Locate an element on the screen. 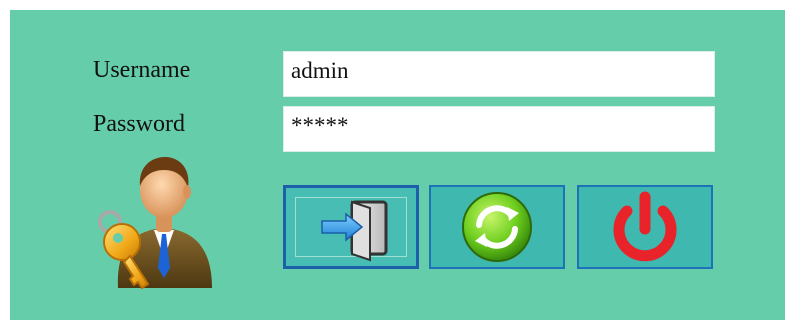  user-with-key-icon is located at coordinates (153, 219).